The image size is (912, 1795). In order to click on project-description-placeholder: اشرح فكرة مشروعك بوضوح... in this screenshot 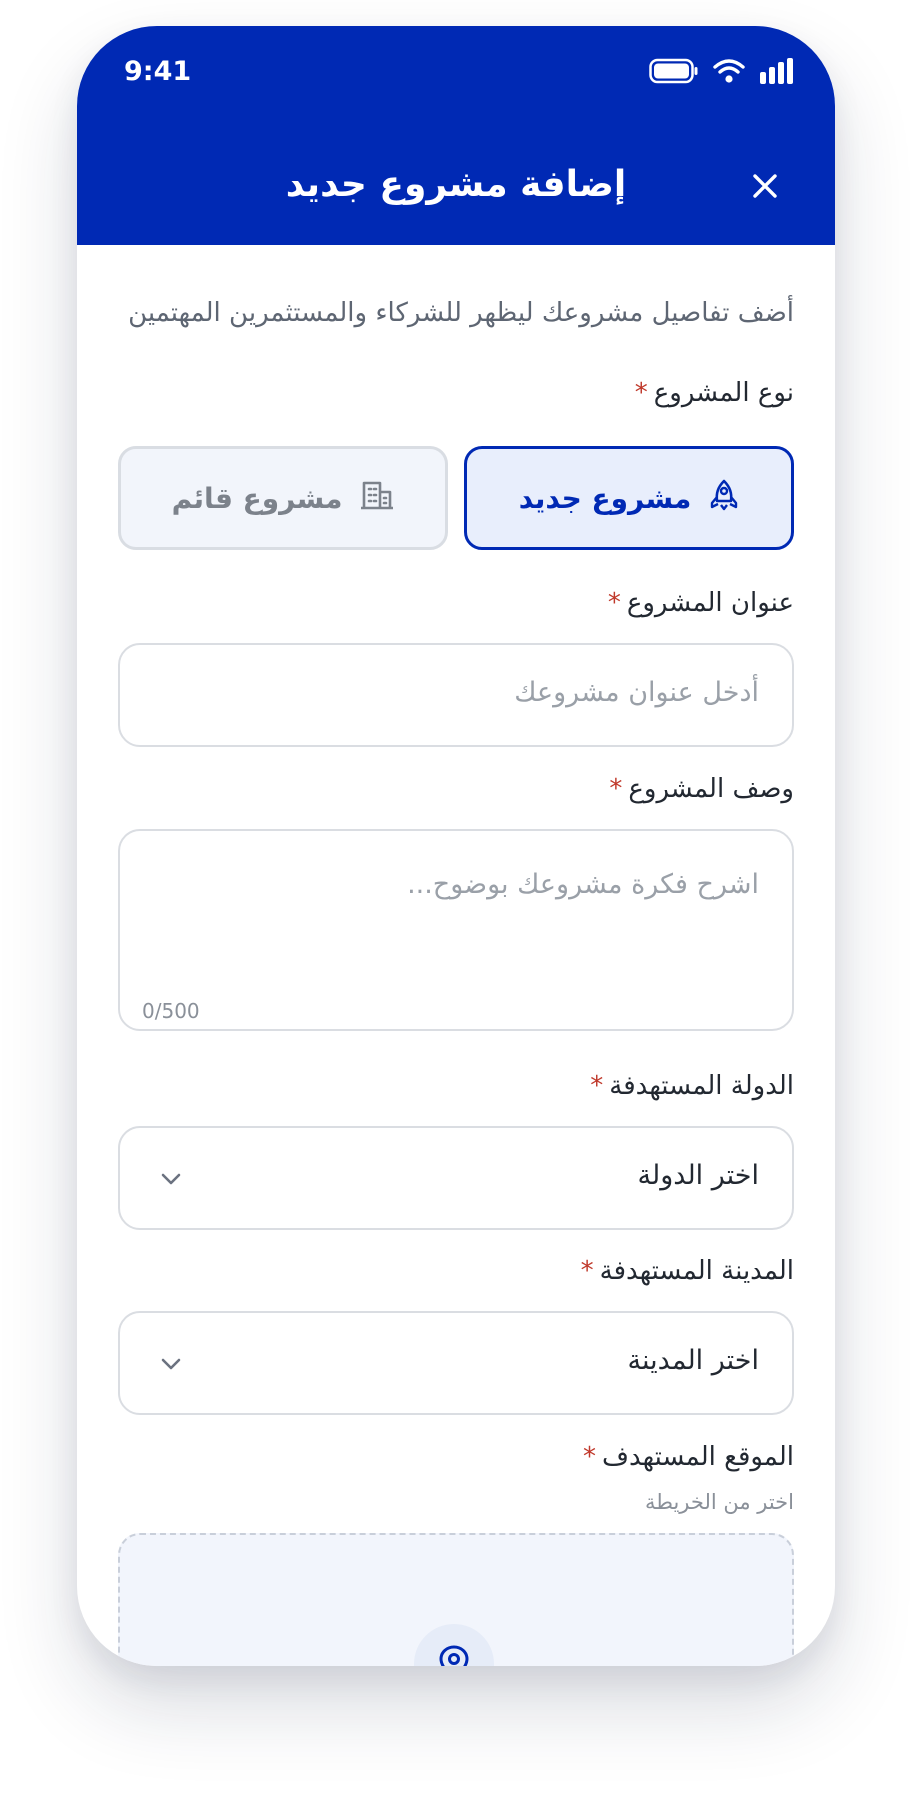, I will do `click(583, 884)`.